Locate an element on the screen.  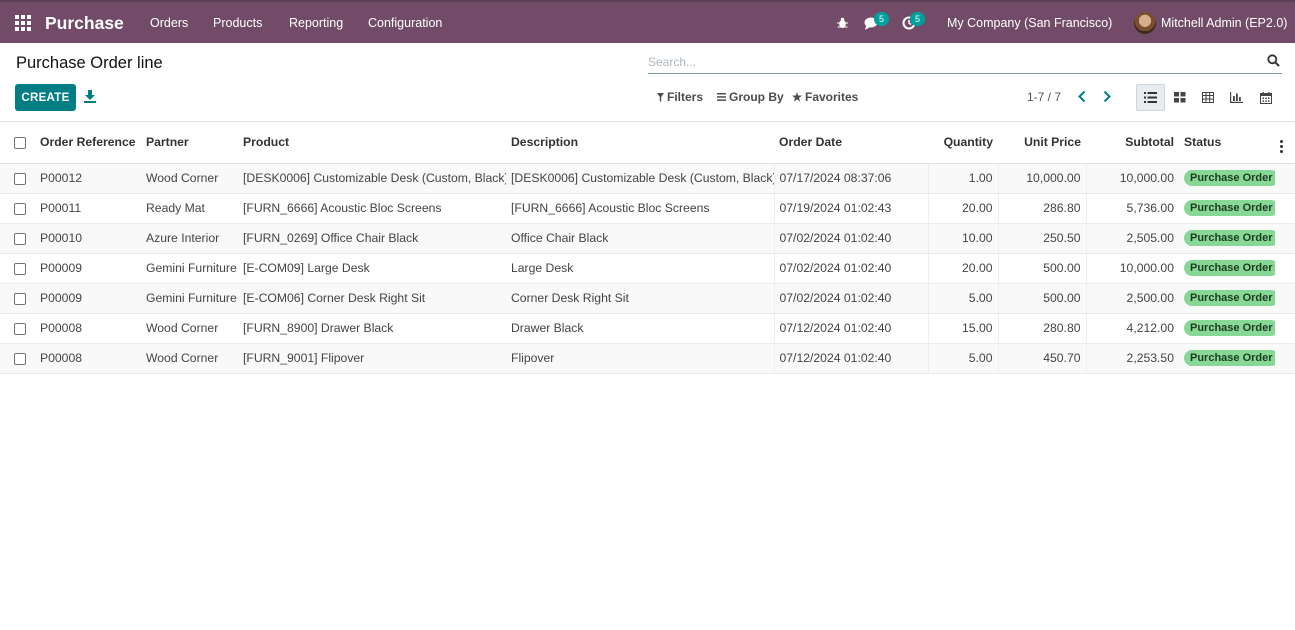
search-input is located at coordinates (948, 62).